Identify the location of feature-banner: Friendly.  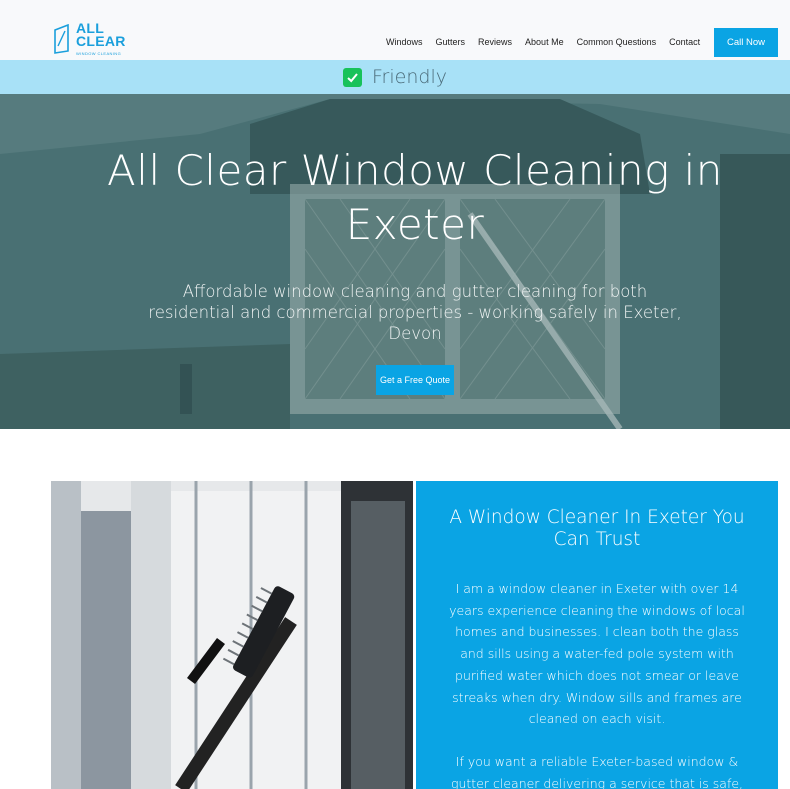
(395, 77).